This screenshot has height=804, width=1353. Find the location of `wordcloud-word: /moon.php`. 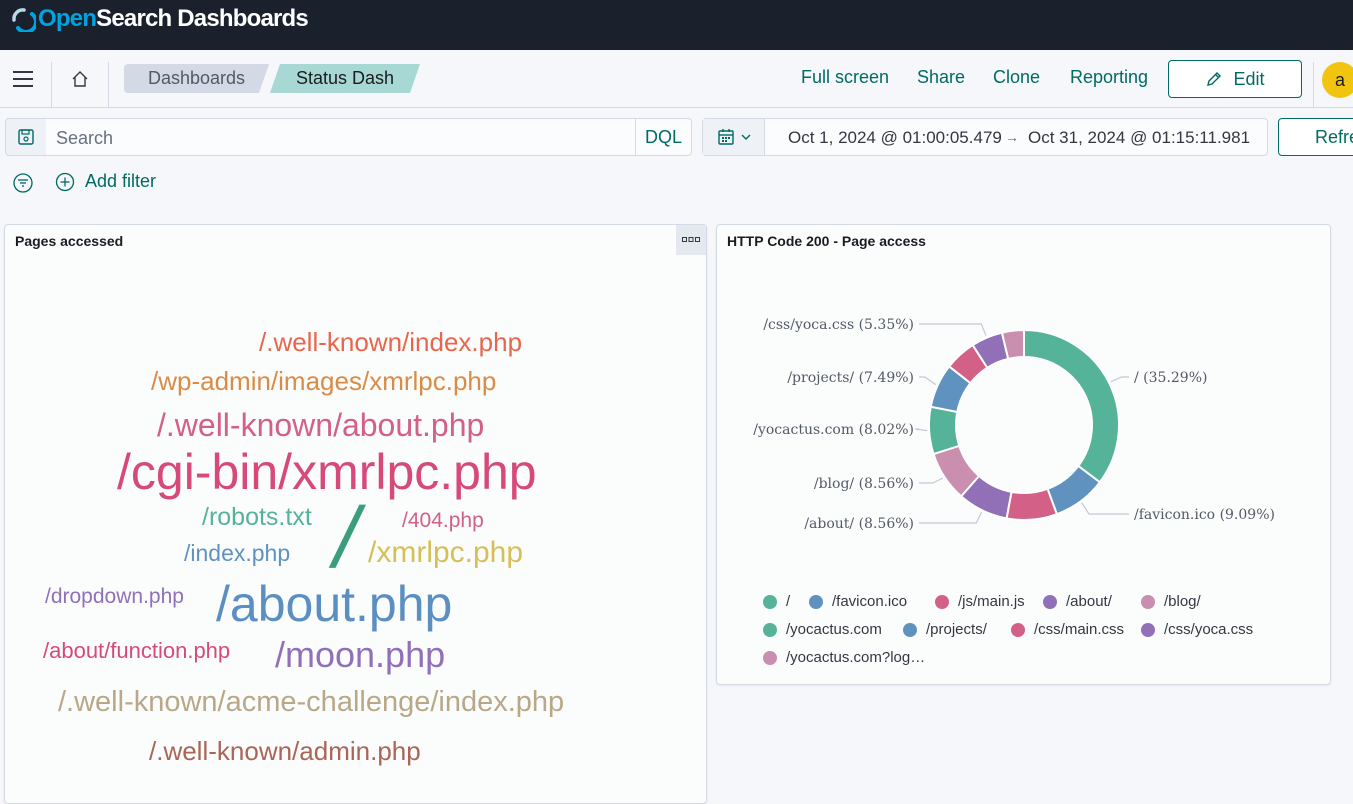

wordcloud-word: /moon.php is located at coordinates (360, 655).